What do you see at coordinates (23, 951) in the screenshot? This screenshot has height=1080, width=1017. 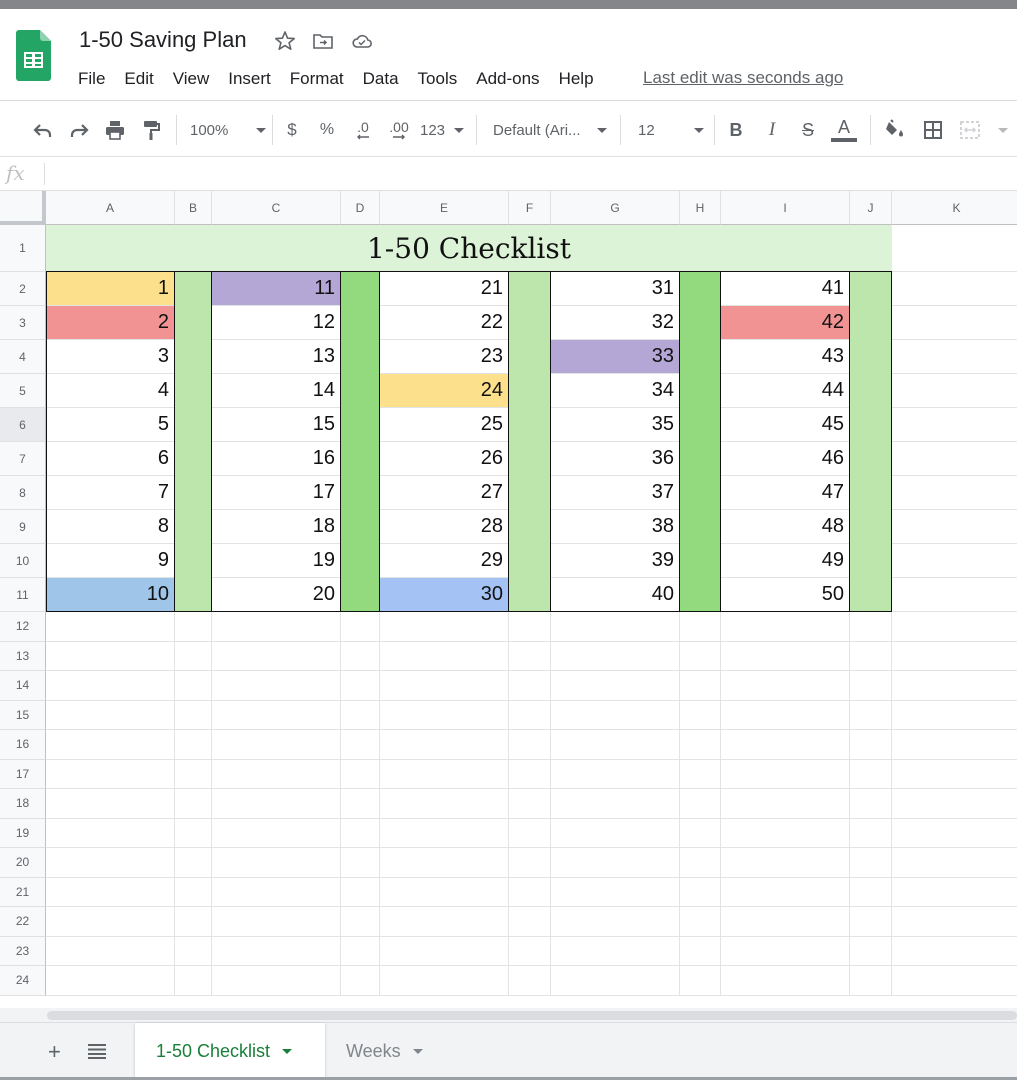 I see `row-header-23: 23` at bounding box center [23, 951].